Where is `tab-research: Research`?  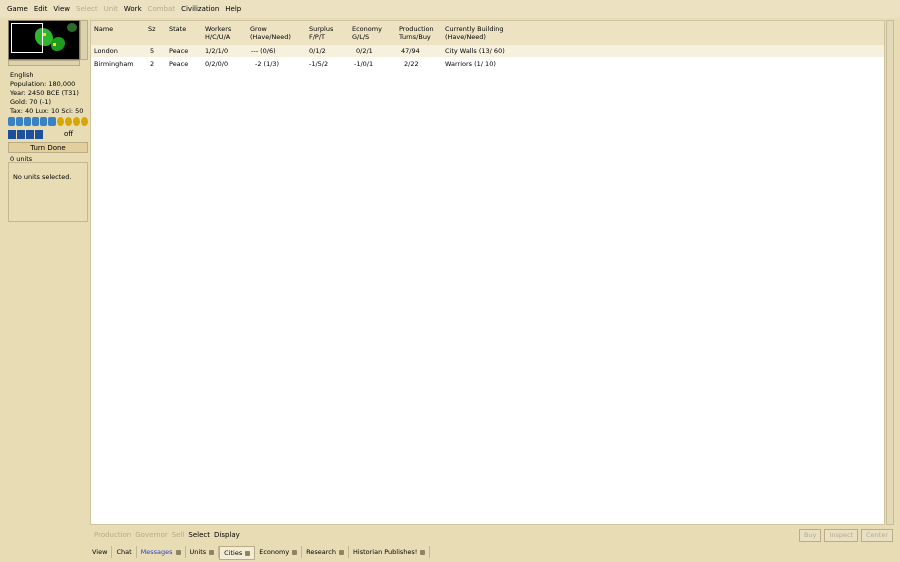 tab-research: Research is located at coordinates (325, 552).